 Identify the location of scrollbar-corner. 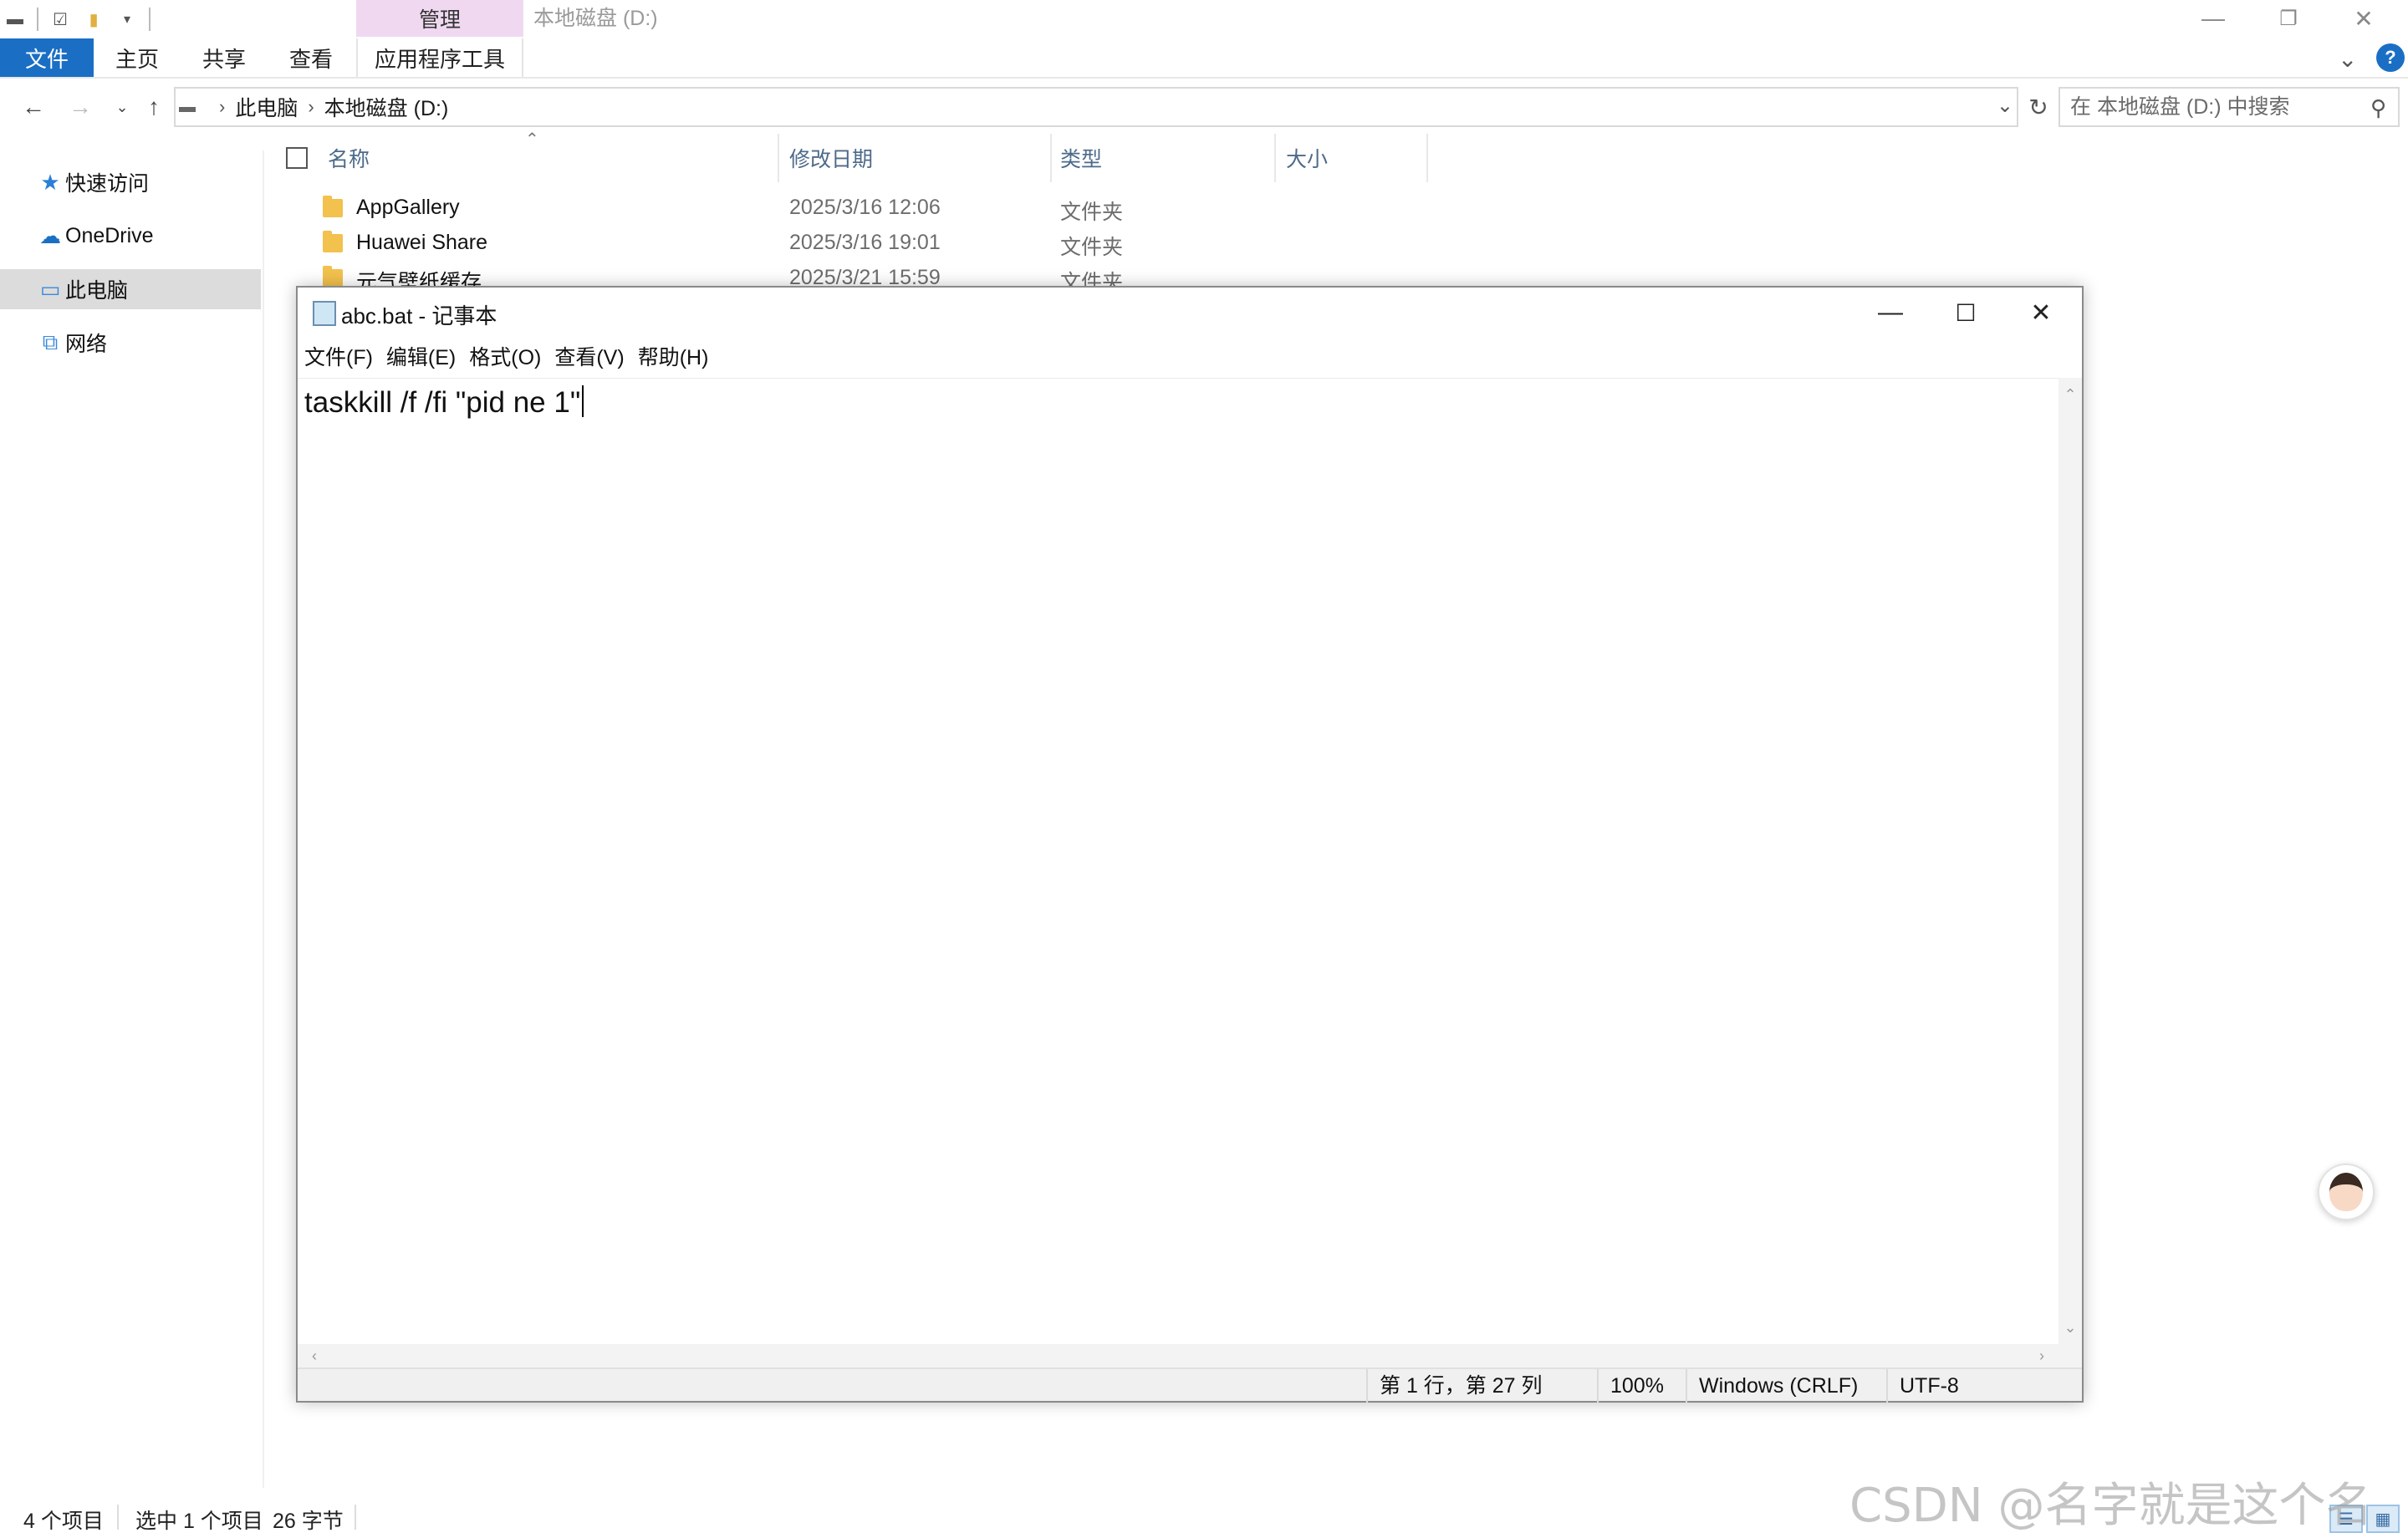
(2070, 1355).